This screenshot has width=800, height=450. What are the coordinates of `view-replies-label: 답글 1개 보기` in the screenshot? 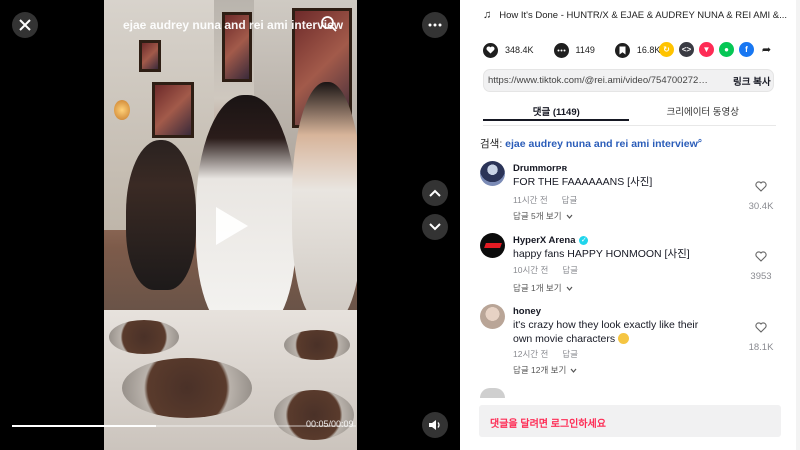 It's located at (537, 288).